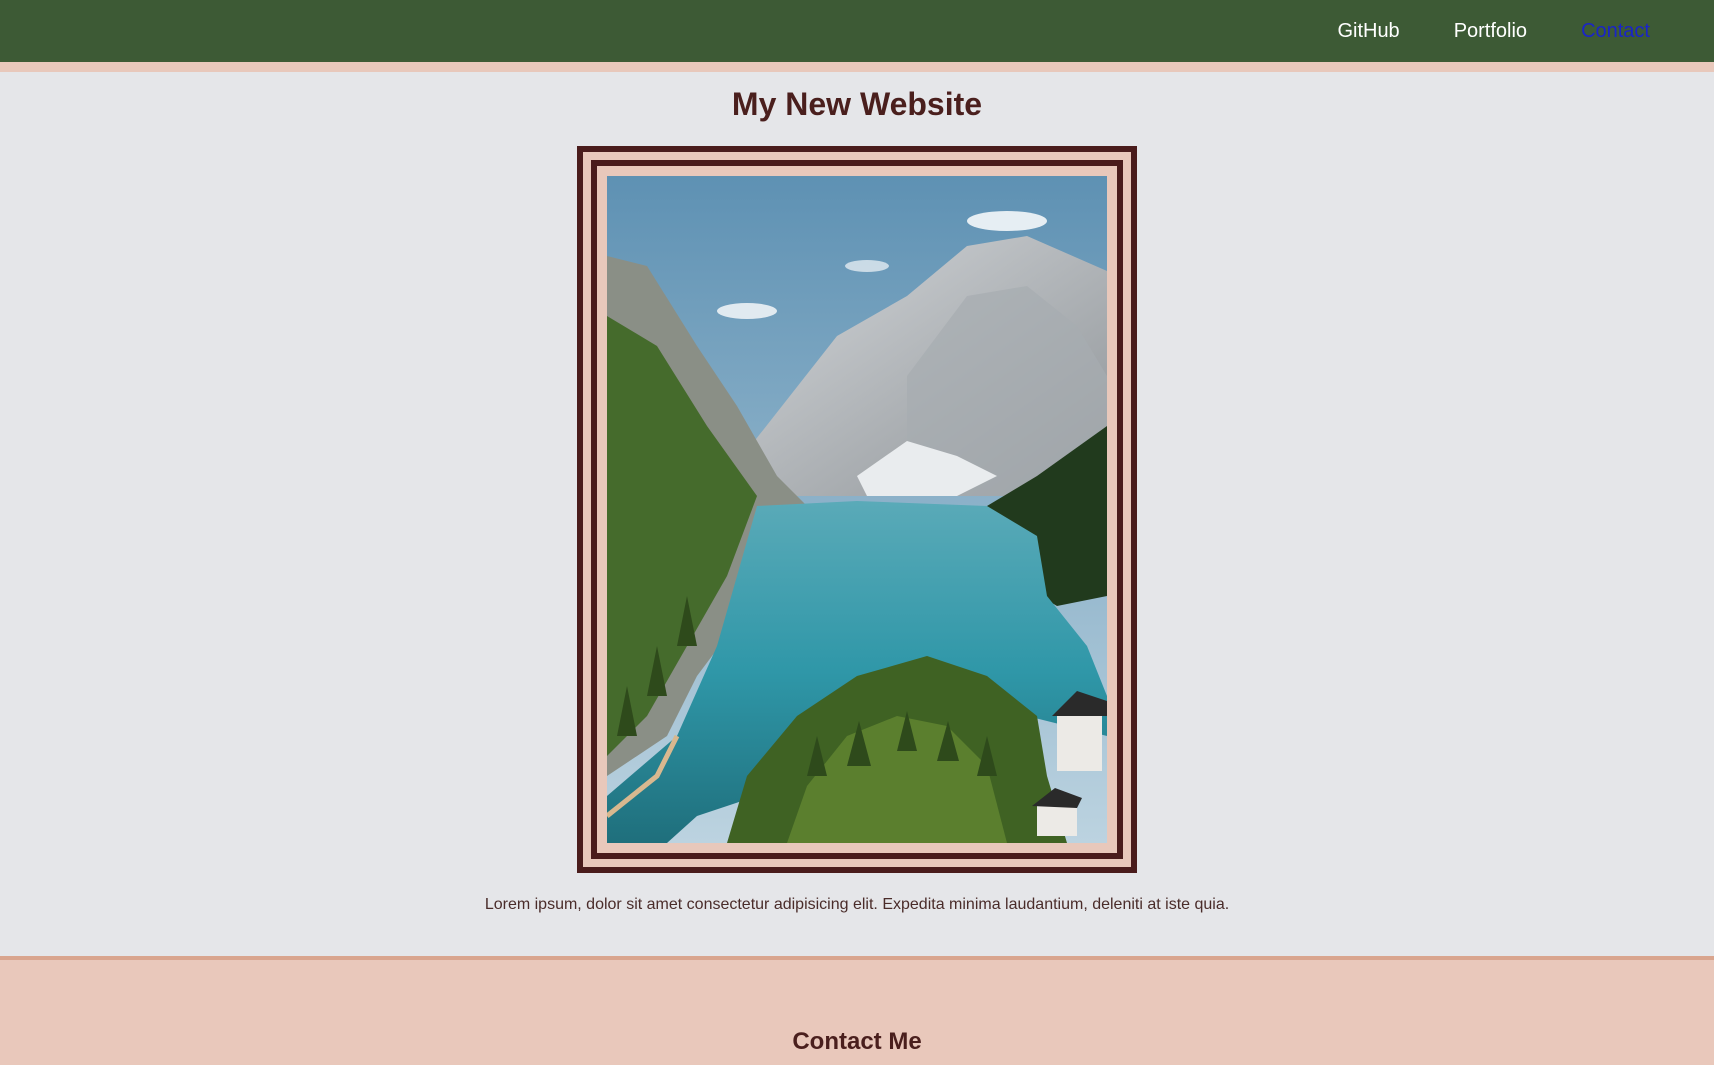 This screenshot has height=1065, width=1714. What do you see at coordinates (857, 1010) in the screenshot?
I see `contact-section: Contact Me` at bounding box center [857, 1010].